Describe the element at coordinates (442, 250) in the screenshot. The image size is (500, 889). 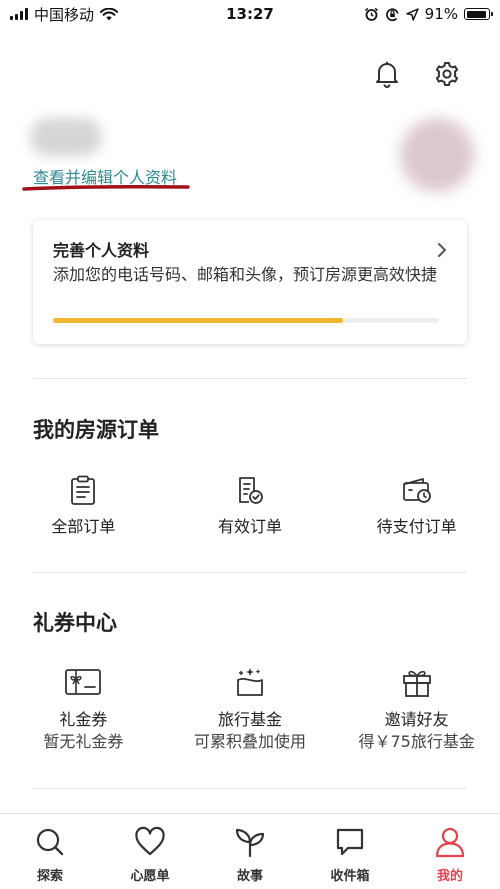
I see `chevron-right-icon` at that location.